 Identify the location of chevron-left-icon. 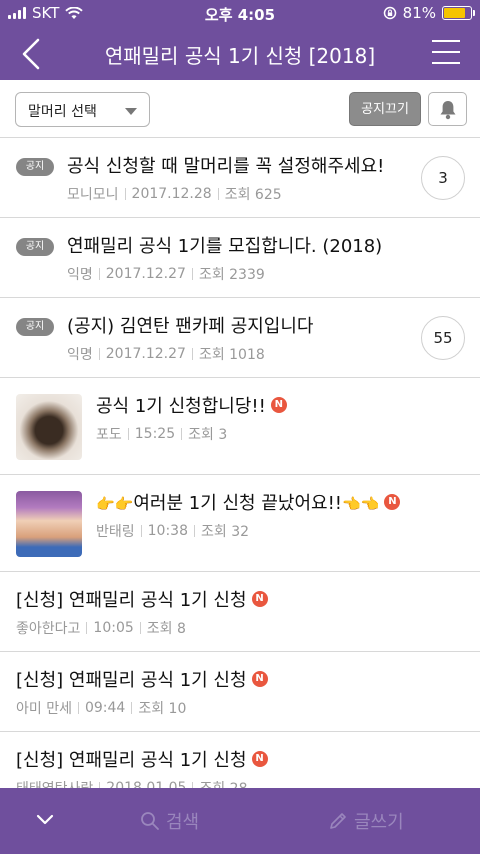
(31, 54).